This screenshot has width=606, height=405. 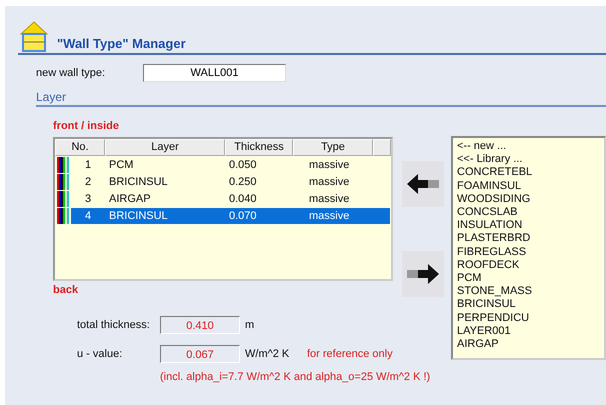 I want to click on new-wall-type-label: new wall type:, so click(x=71, y=73).